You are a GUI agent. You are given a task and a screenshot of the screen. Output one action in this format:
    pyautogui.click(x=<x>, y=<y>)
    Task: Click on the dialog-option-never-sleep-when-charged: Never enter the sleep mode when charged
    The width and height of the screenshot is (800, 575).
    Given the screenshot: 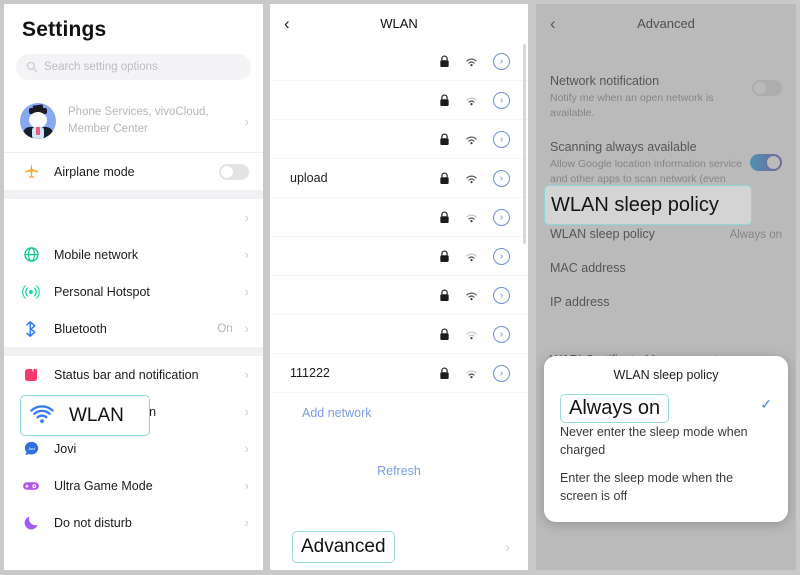 What is the action you would take?
    pyautogui.click(x=666, y=441)
    